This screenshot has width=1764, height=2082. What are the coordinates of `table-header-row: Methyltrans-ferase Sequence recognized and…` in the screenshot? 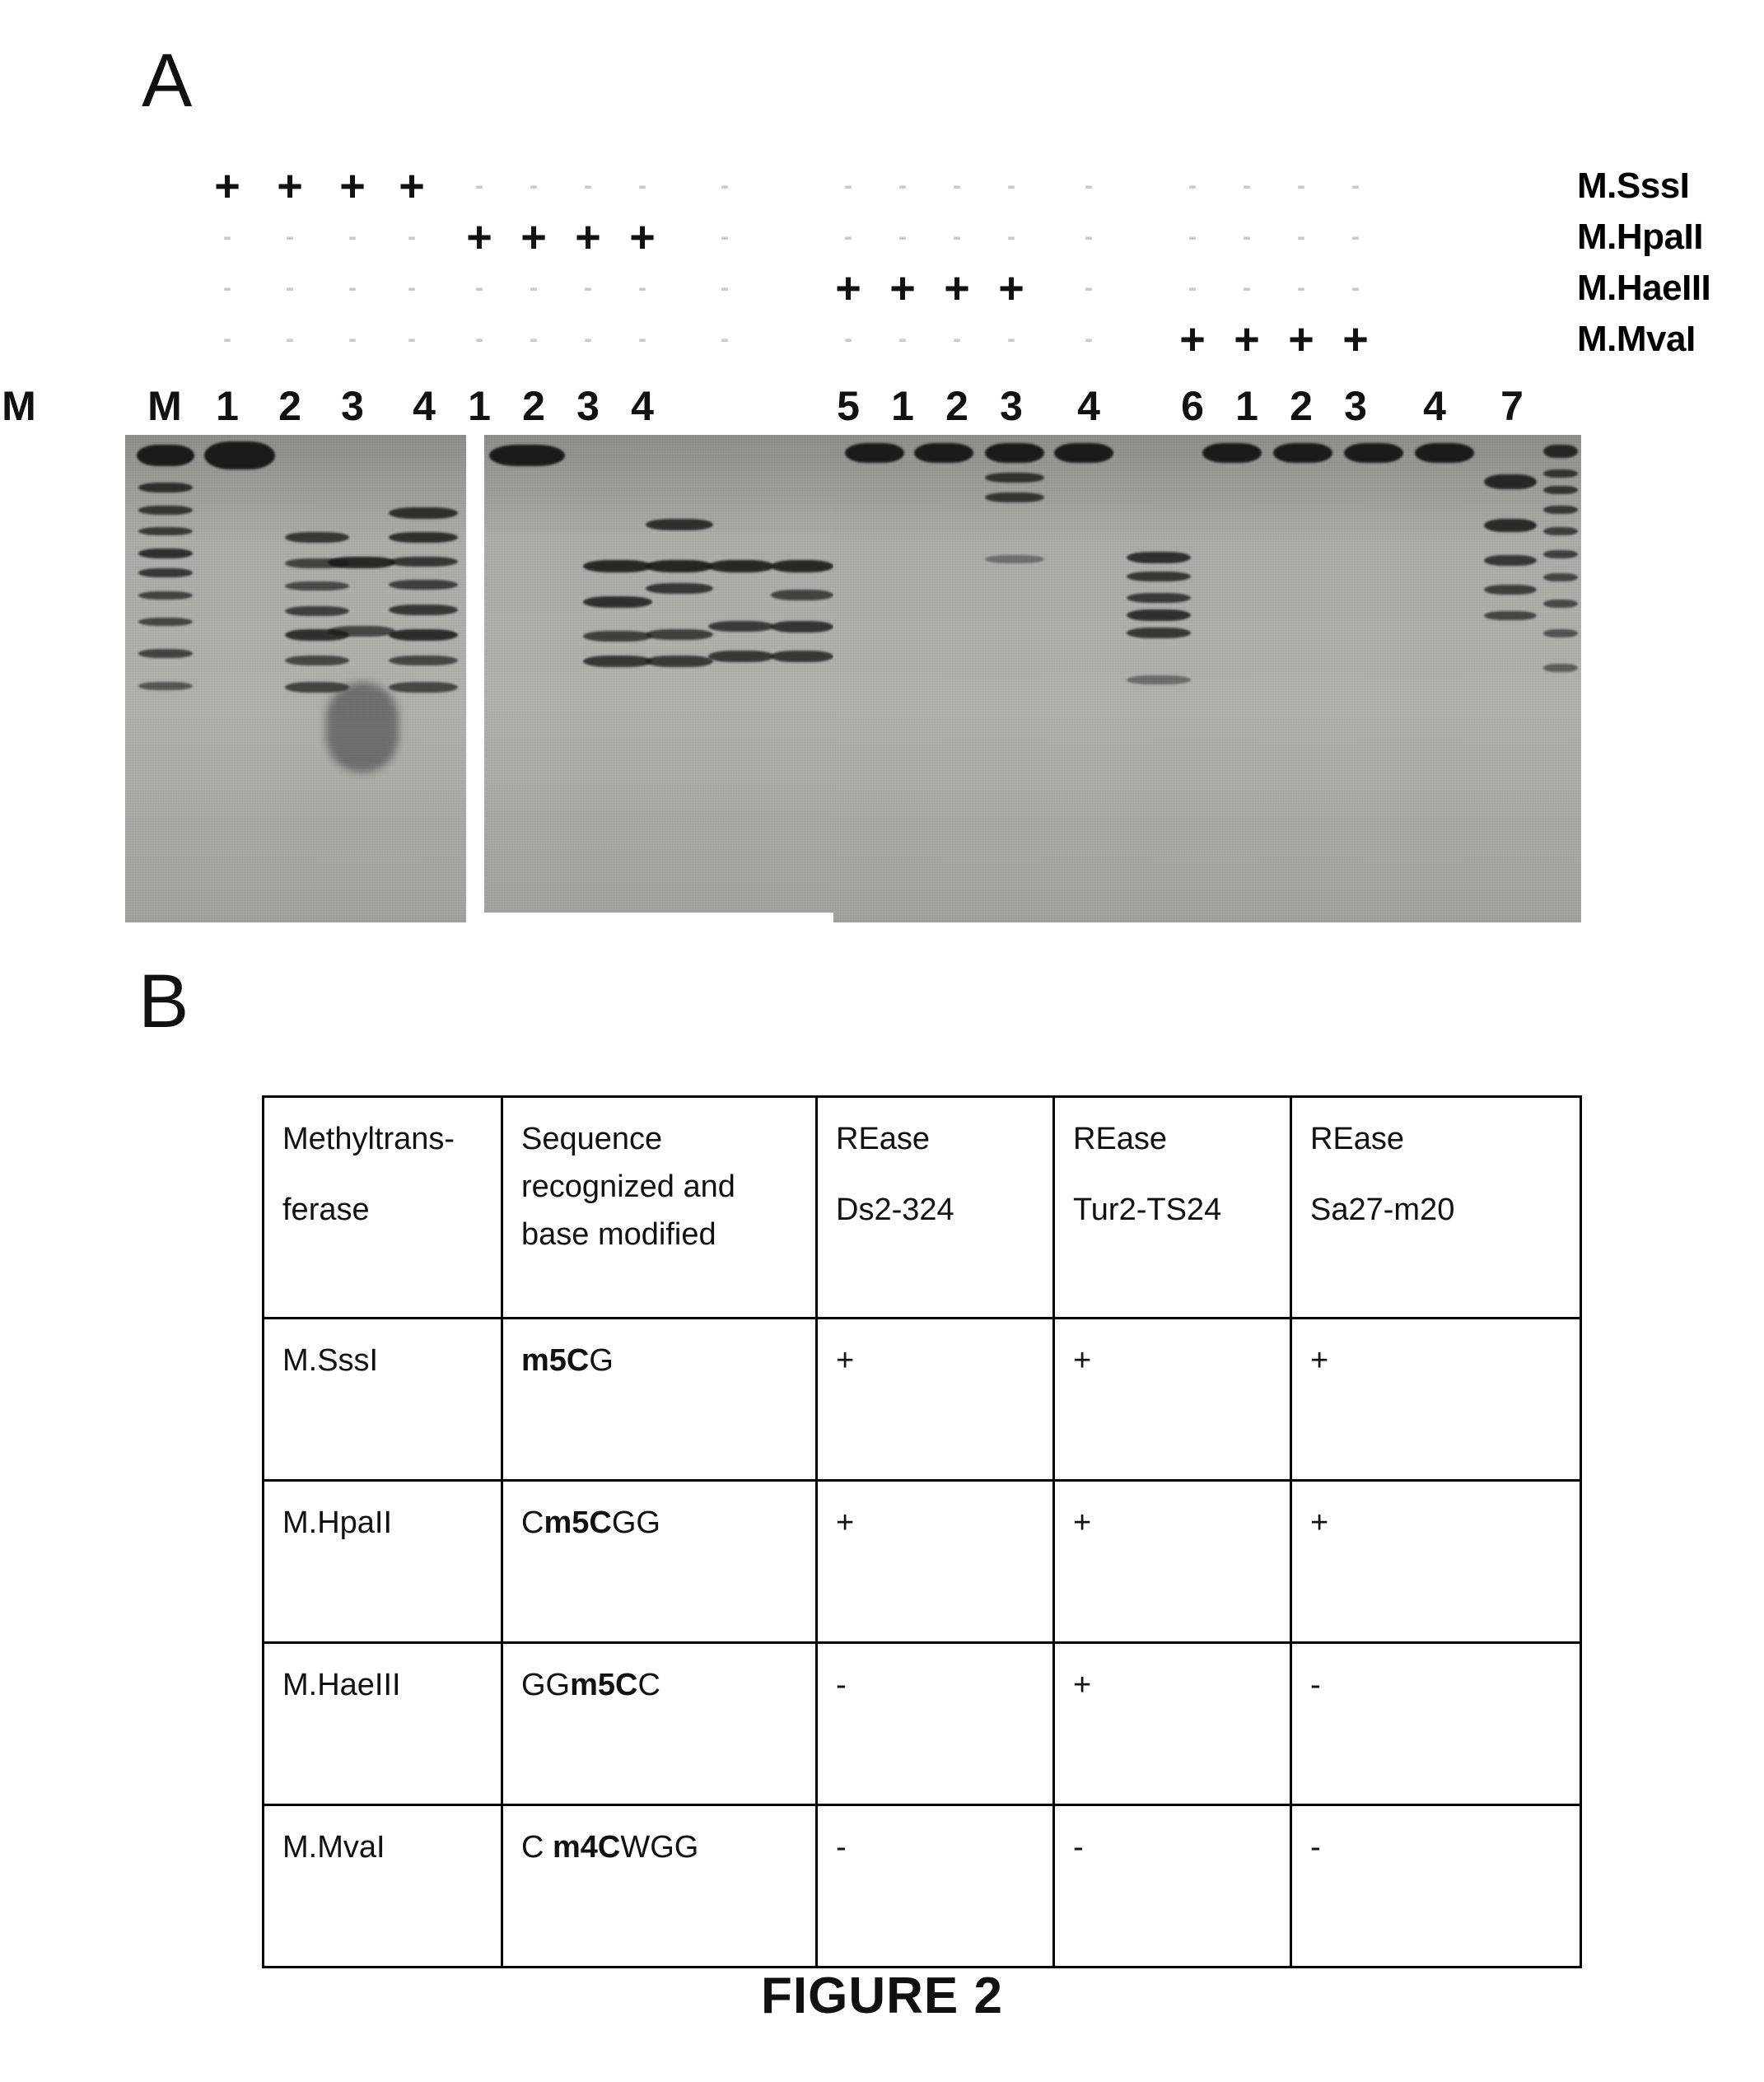 It's located at (922, 1207).